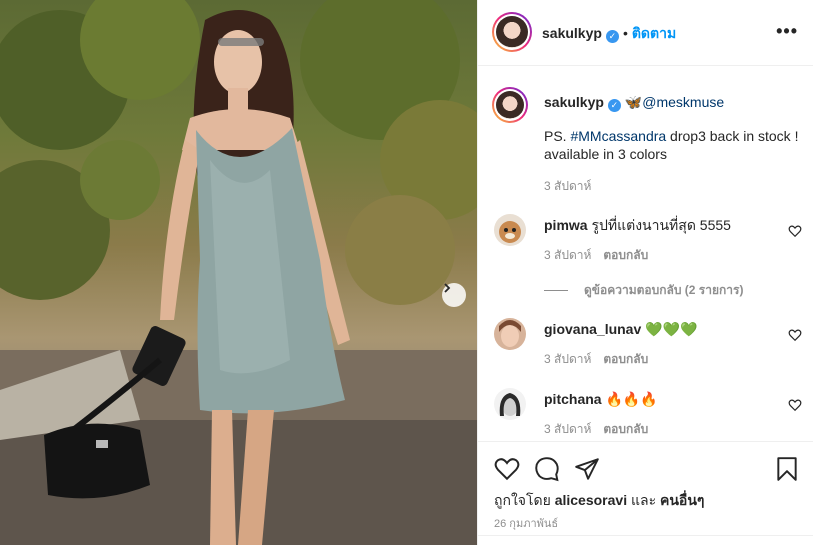  Describe the element at coordinates (618, 136) in the screenshot. I see `caption-hashtag: #MMcassandra` at that location.